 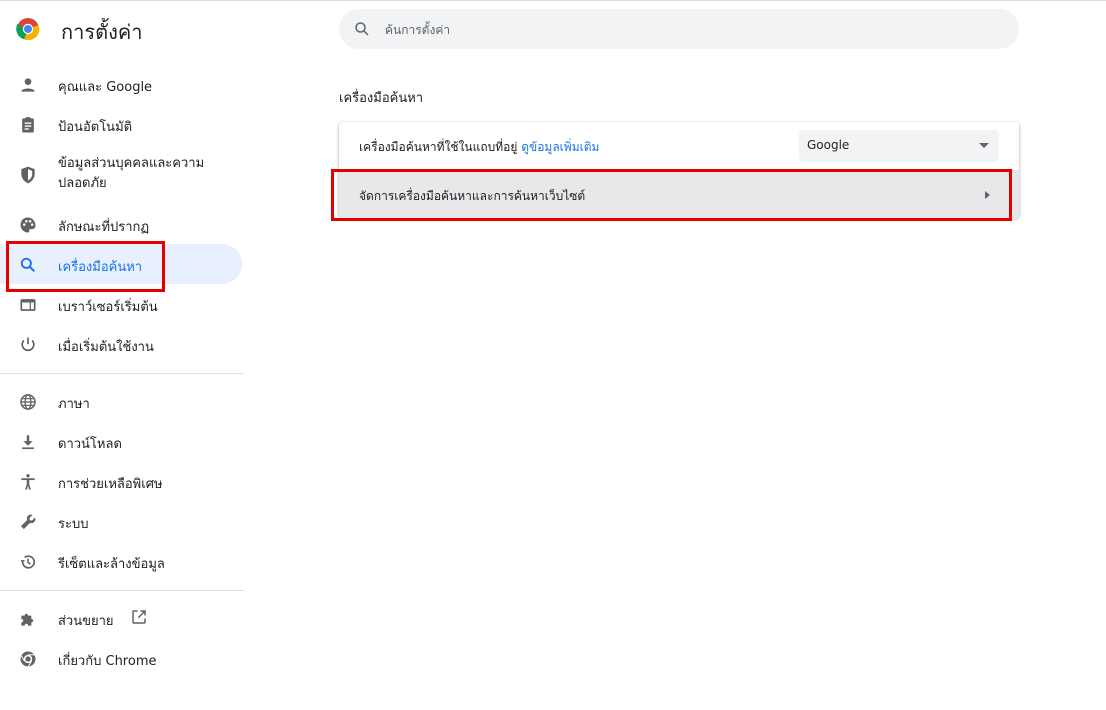 I want to click on sidebar-item-label: การช่วยเหลือพิเศษ, so click(x=110, y=484).